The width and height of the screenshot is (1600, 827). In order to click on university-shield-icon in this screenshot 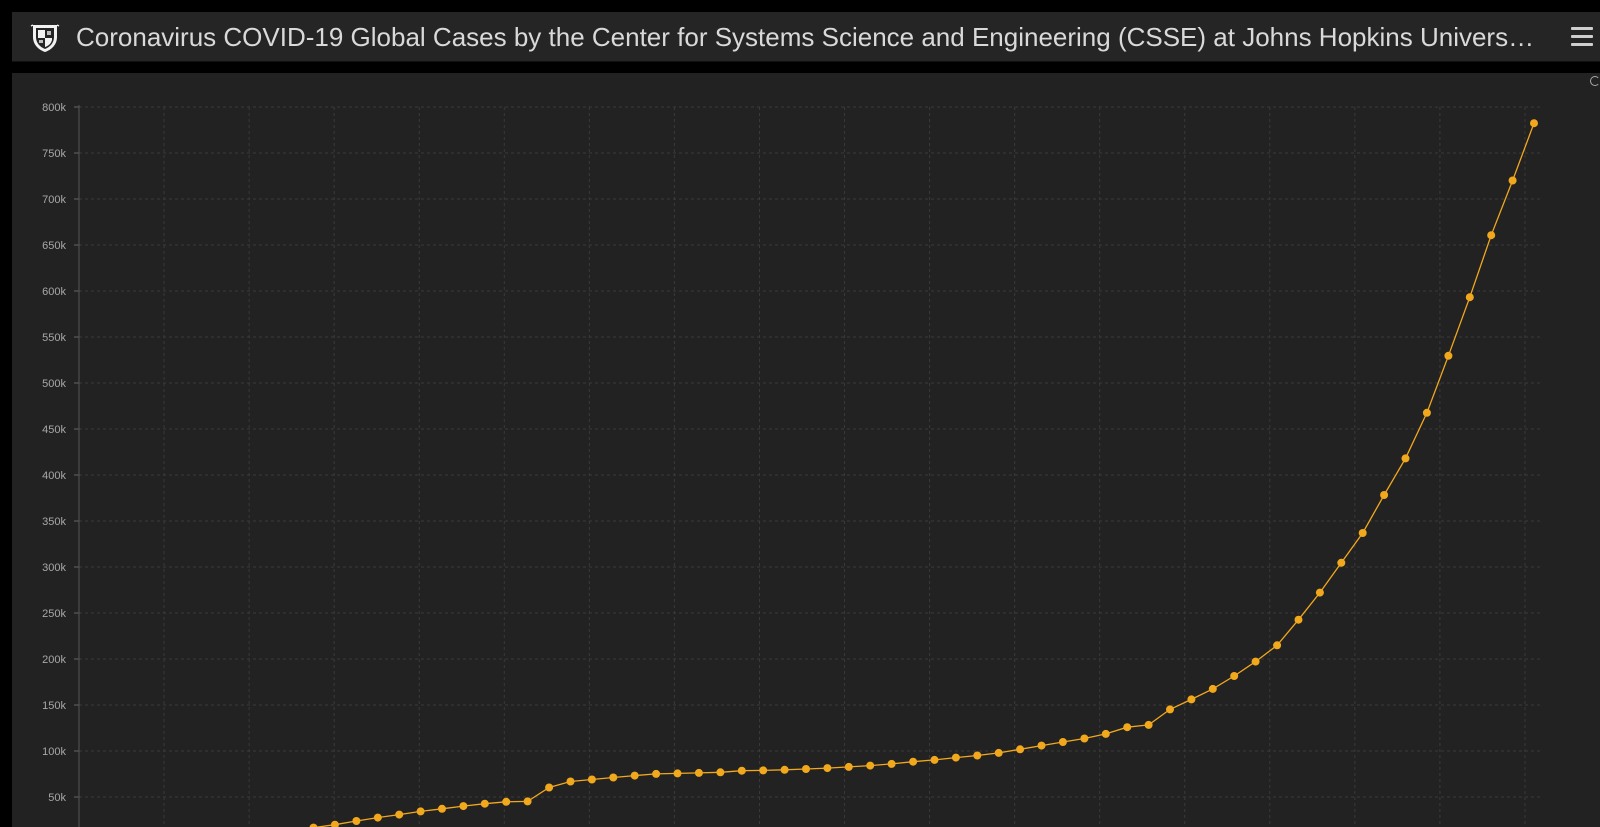, I will do `click(45, 38)`.